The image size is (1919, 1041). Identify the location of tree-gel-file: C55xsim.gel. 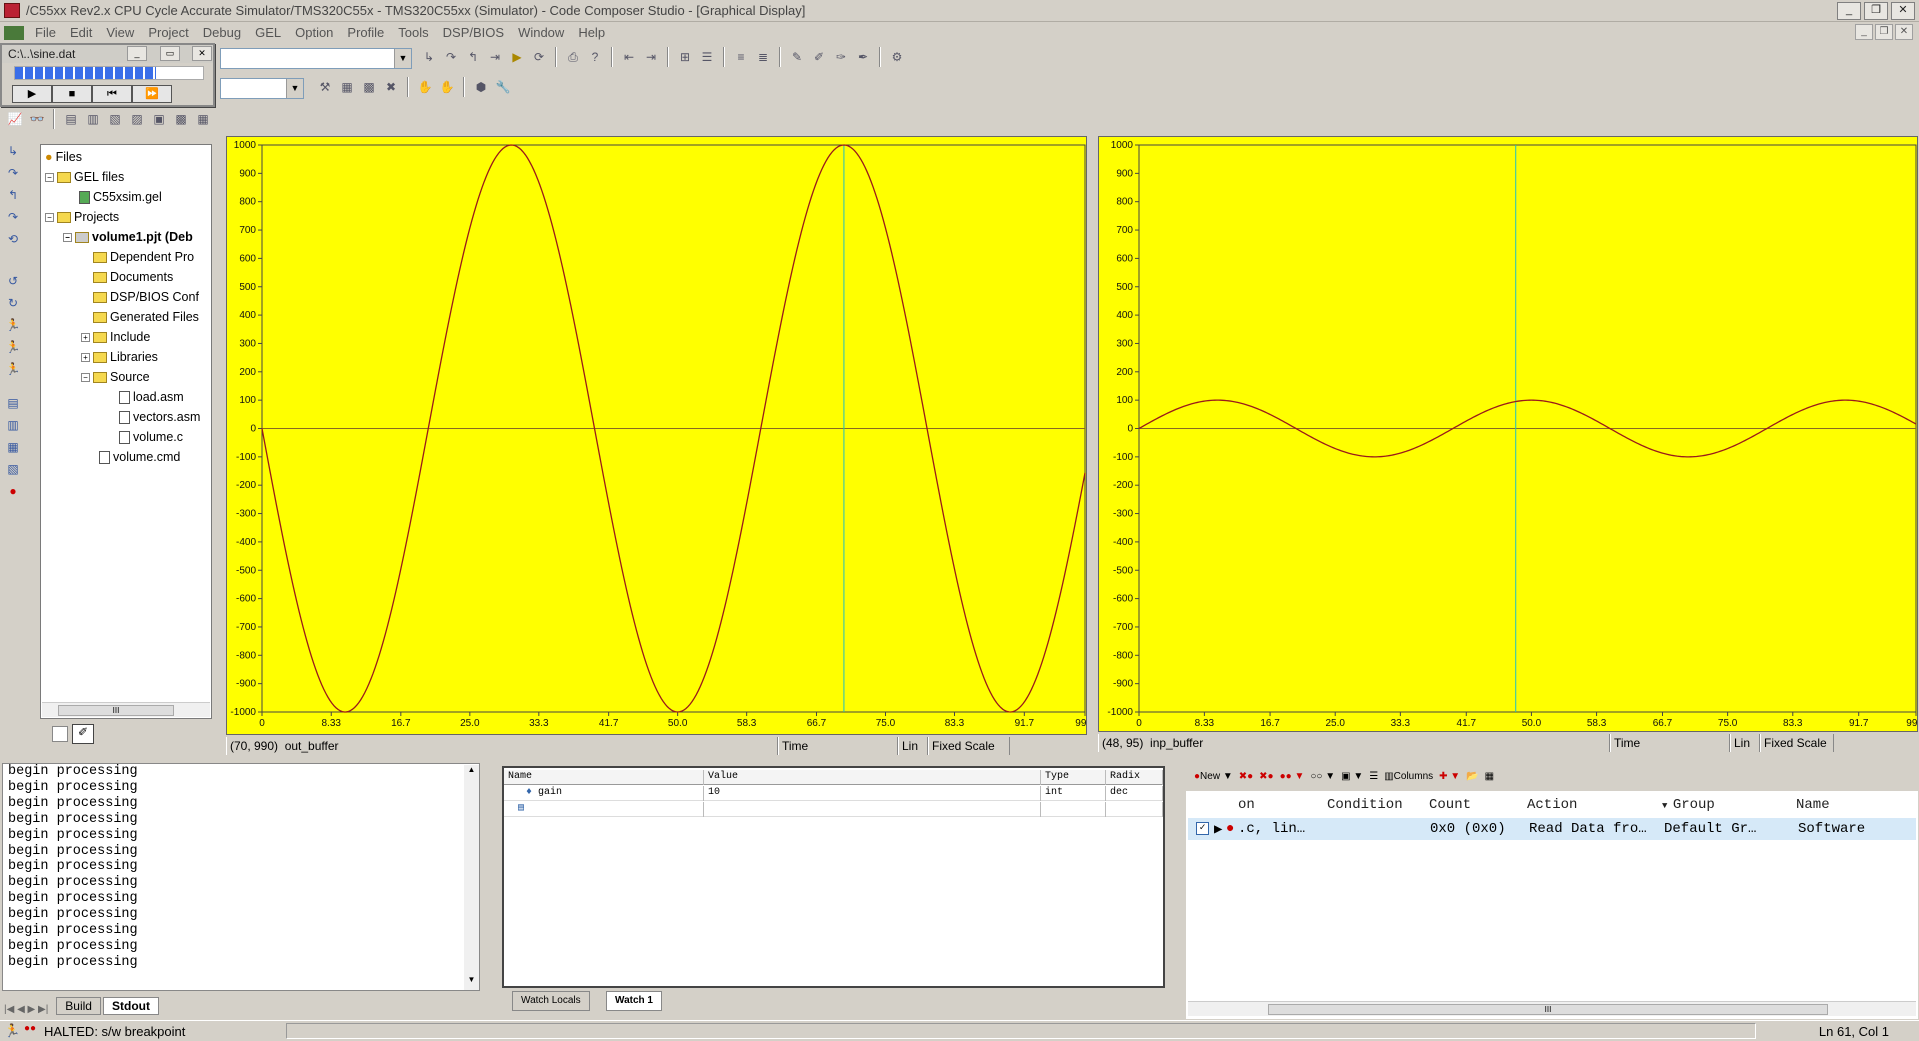
(120, 197).